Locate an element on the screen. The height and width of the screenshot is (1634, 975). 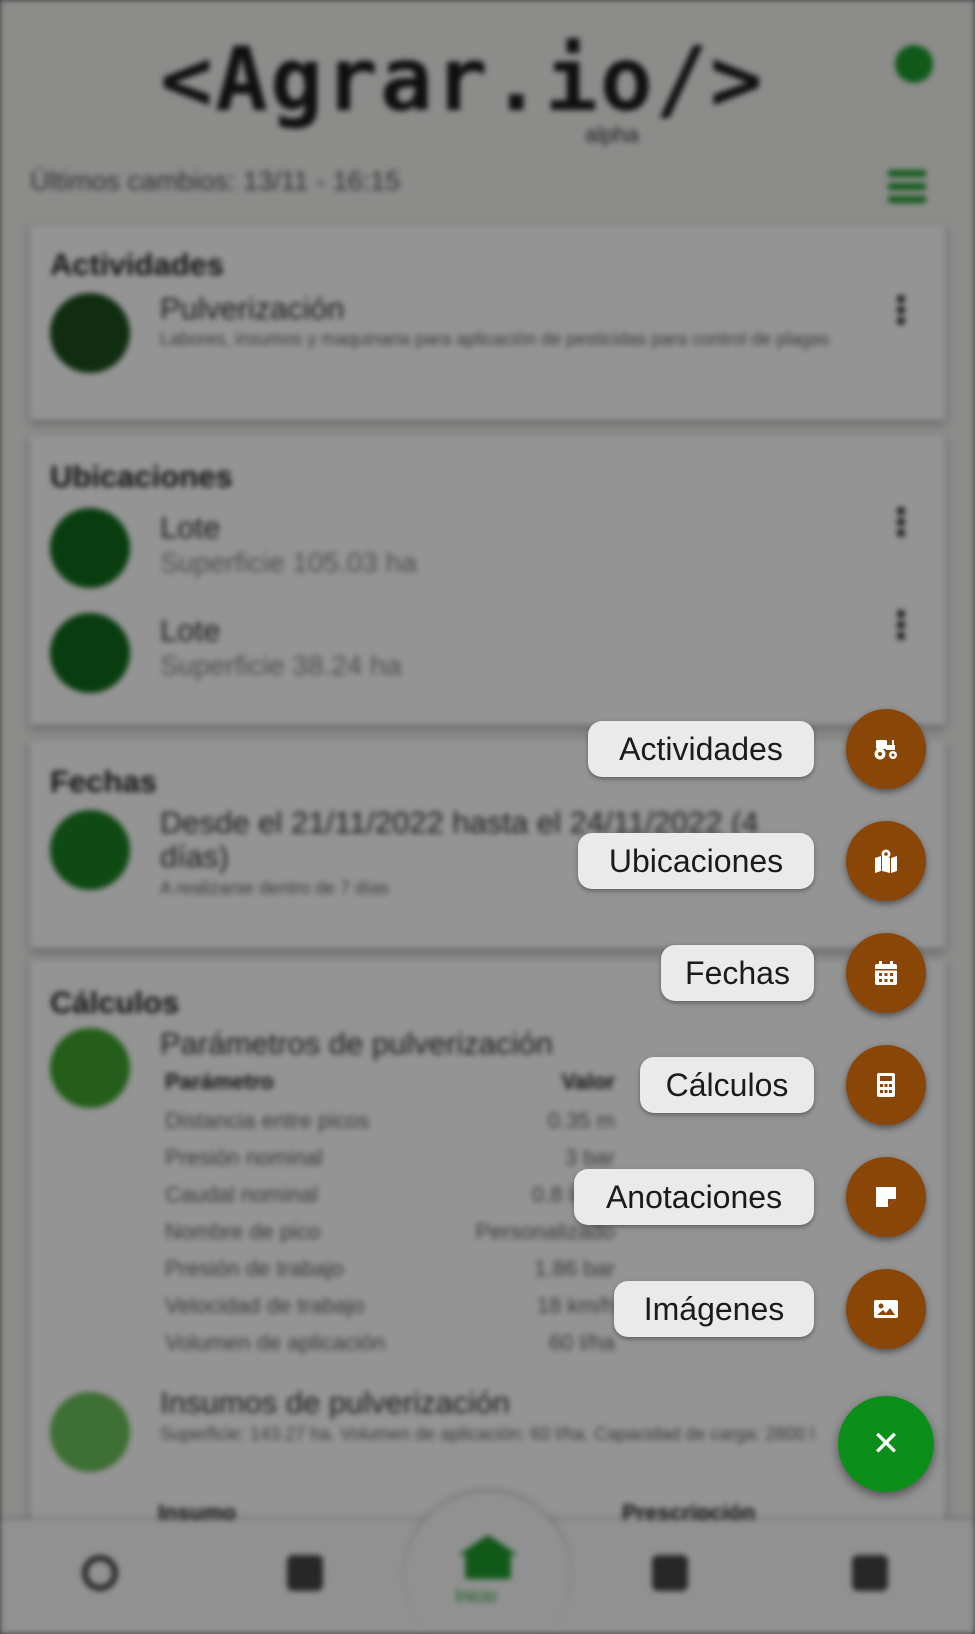
note-icon is located at coordinates (886, 1197).